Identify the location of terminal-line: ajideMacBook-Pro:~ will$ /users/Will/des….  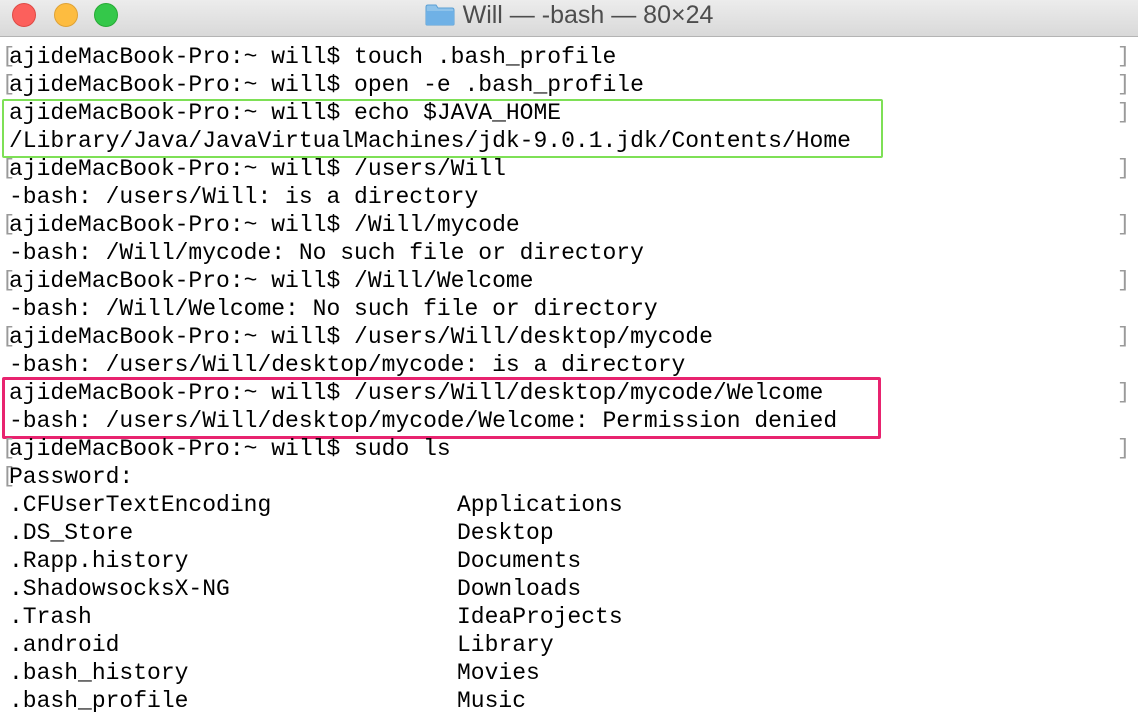
(416, 393).